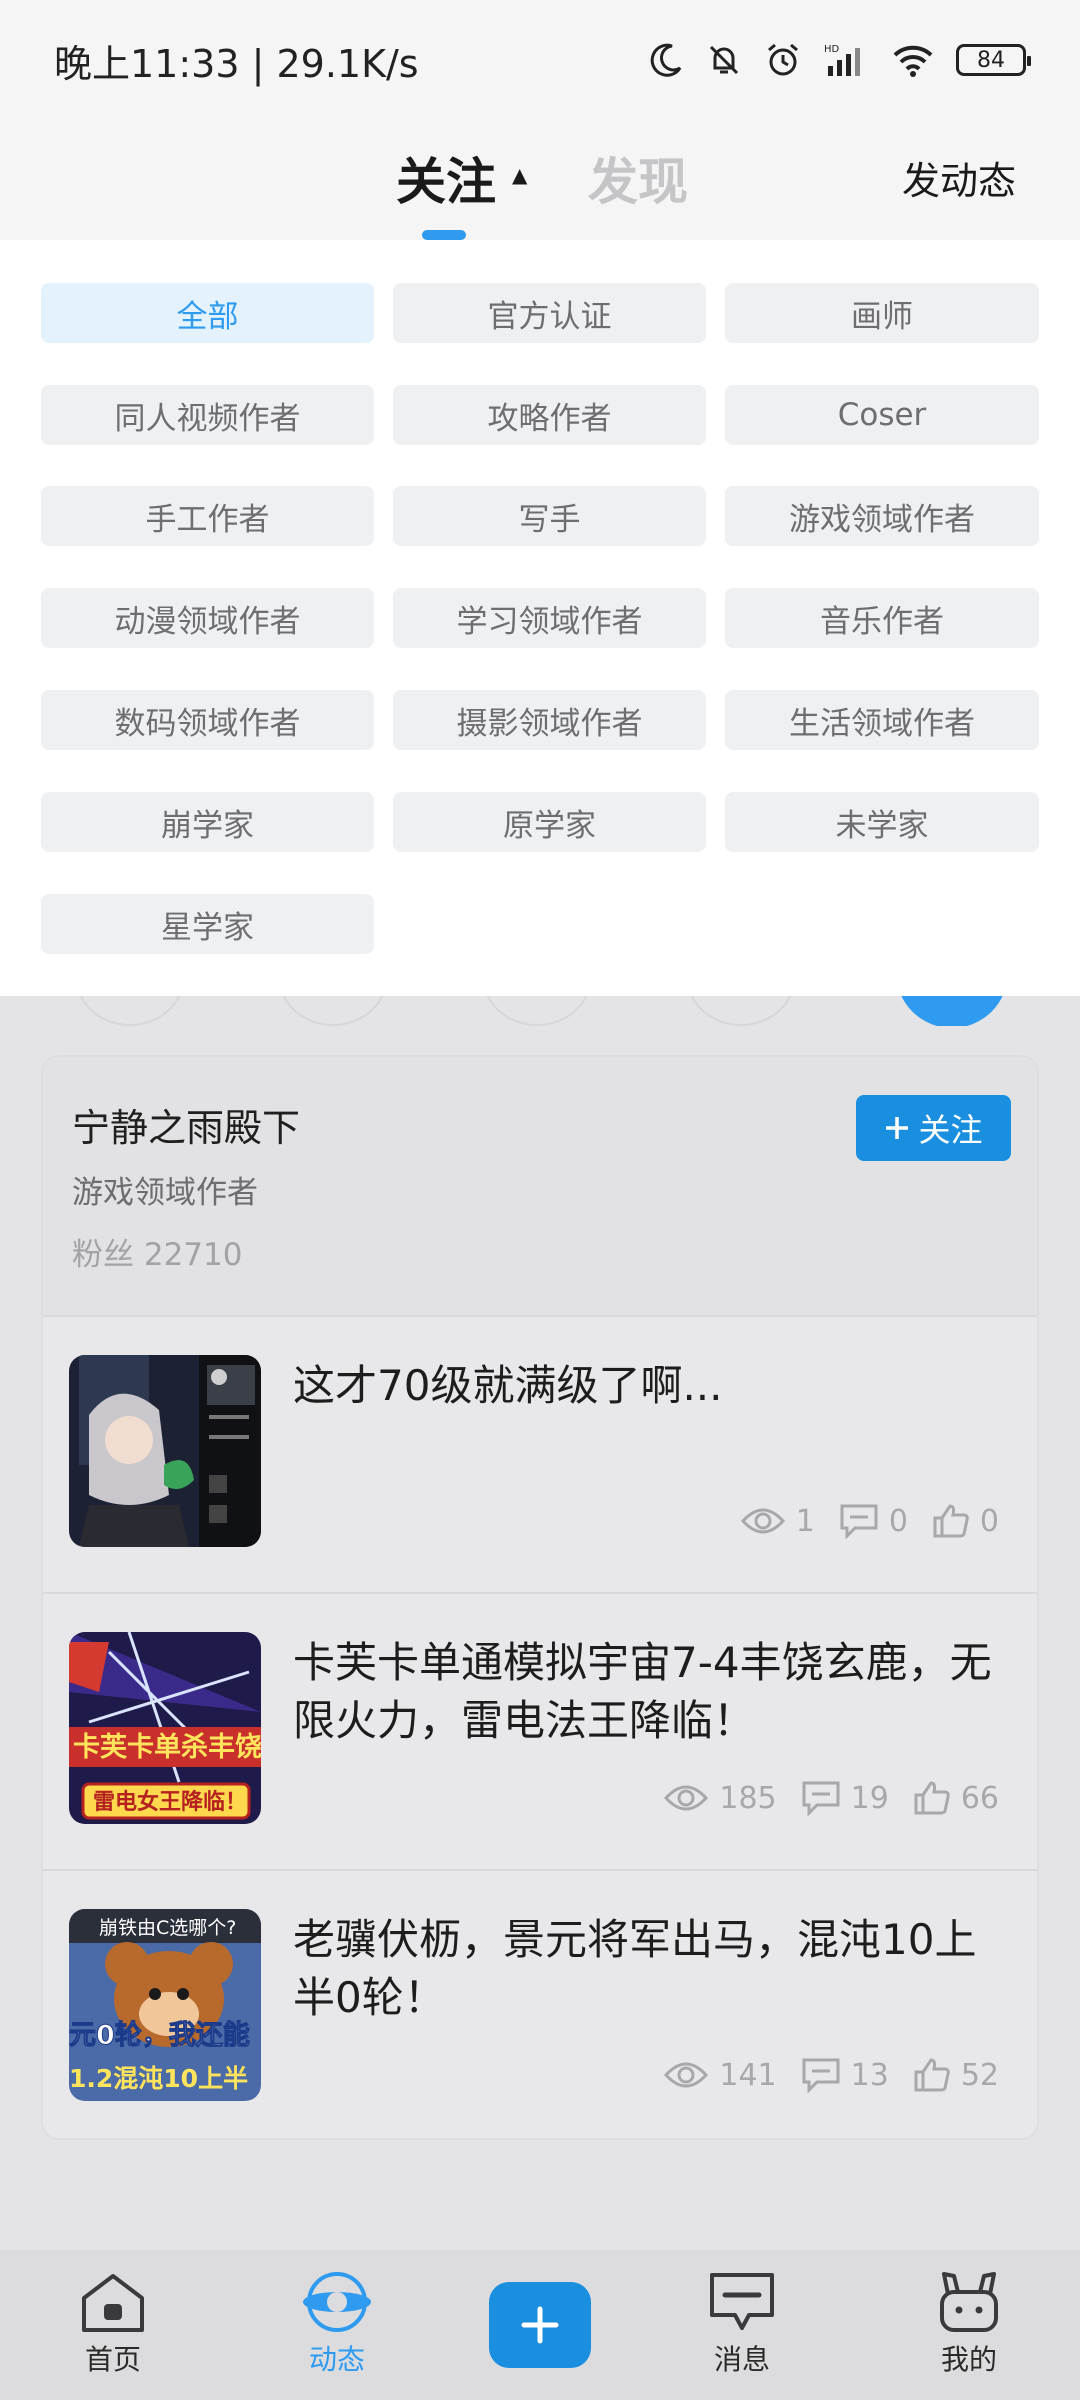  What do you see at coordinates (165, 2005) in the screenshot?
I see `post-thumbnail: 崩铁由C选哪个? 元0轮，我还能 1.2混沌10上半` at bounding box center [165, 2005].